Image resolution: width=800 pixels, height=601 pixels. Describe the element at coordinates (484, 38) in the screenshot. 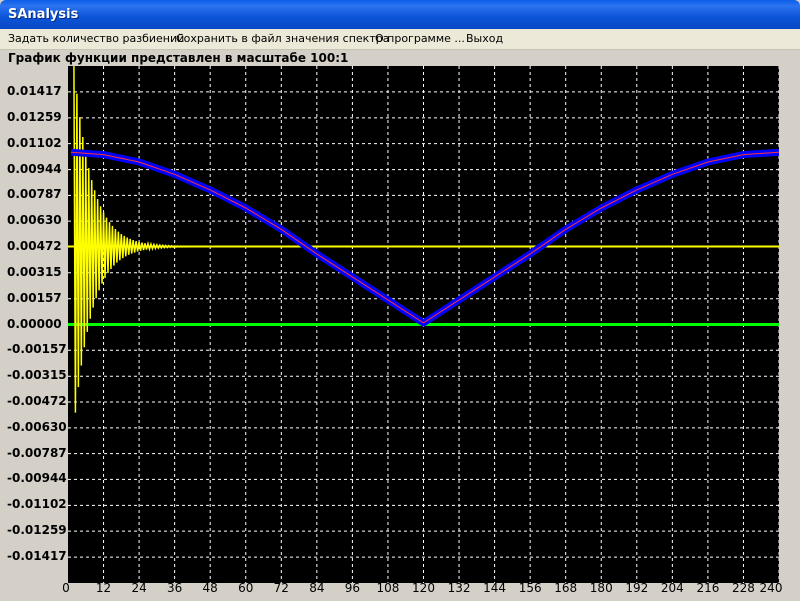

I see `menu-exit: Выход` at that location.